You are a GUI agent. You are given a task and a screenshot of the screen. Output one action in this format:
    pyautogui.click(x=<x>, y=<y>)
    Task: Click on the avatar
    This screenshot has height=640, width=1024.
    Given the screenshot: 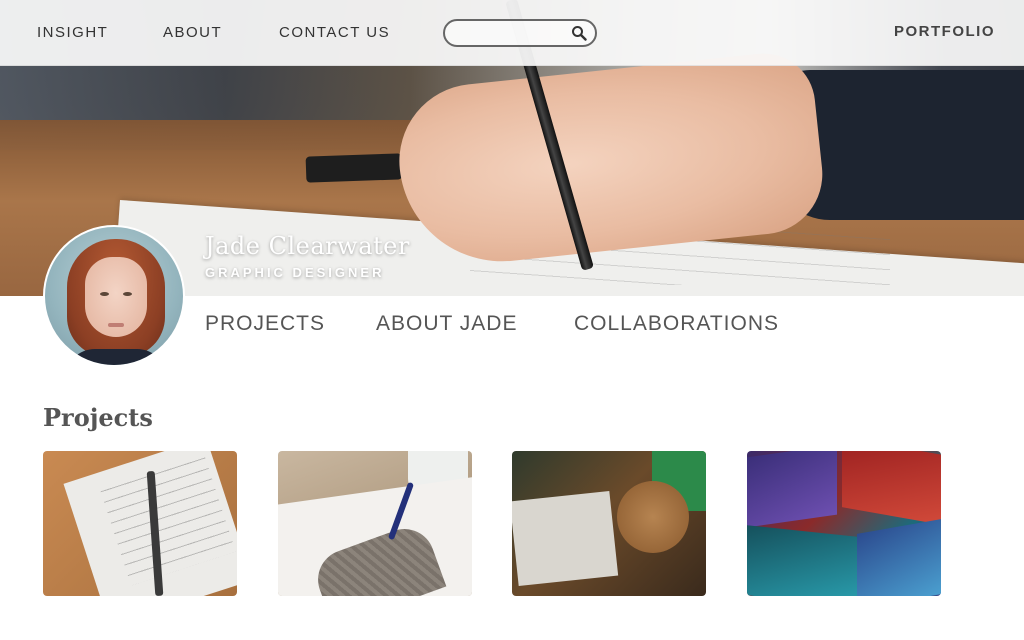 What is the action you would take?
    pyautogui.click(x=114, y=296)
    